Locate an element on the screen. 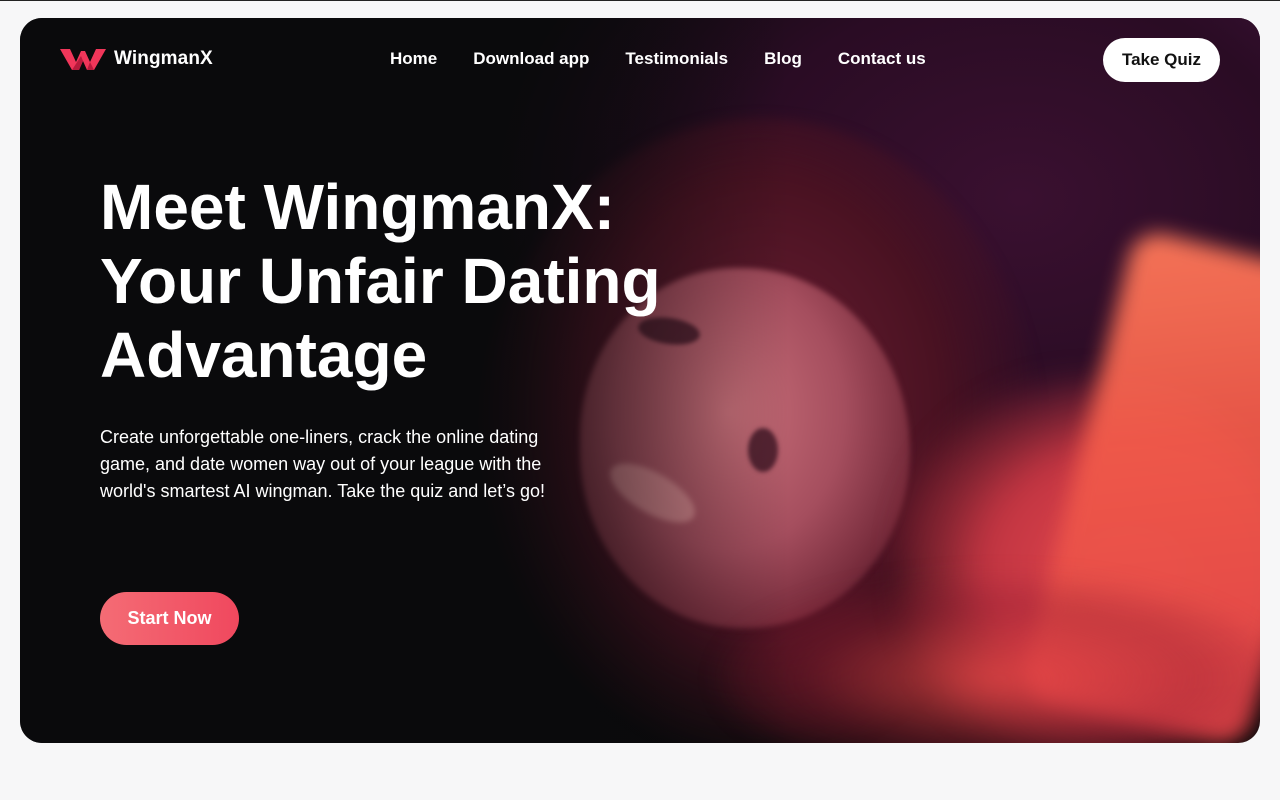 The height and width of the screenshot is (800, 1280). w-logo-icon is located at coordinates (83, 59).